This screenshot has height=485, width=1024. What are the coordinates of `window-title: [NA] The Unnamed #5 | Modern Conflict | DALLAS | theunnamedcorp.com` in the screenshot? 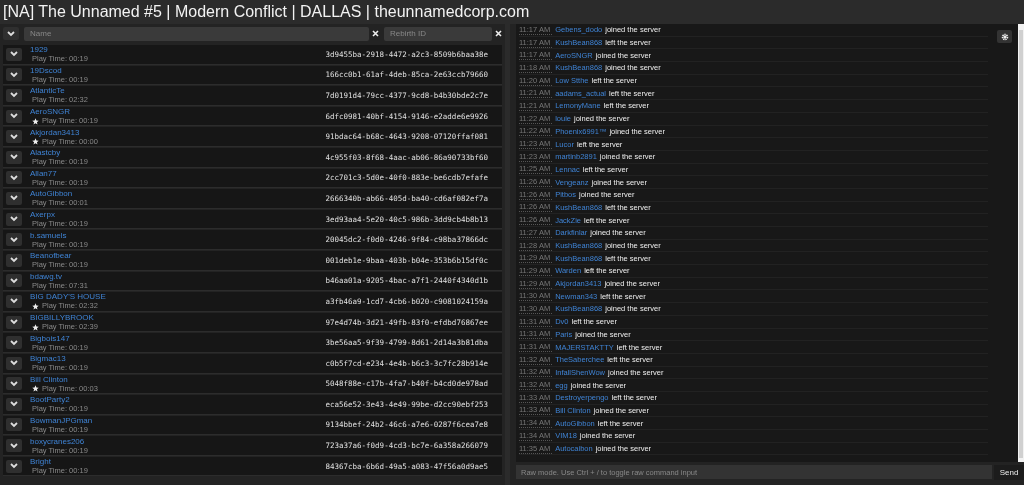 It's located at (266, 12).